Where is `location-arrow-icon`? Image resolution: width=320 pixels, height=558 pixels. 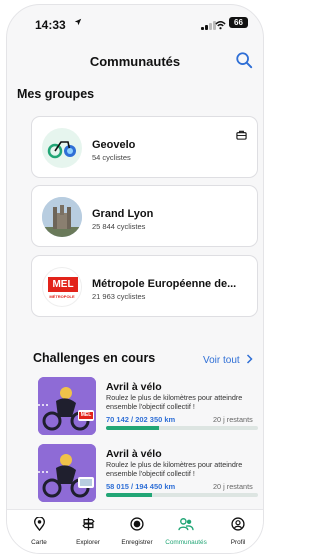 location-arrow-icon is located at coordinates (78, 23).